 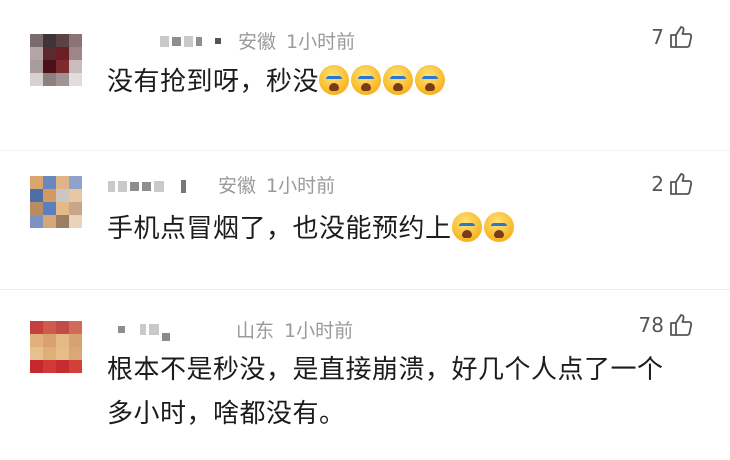 I want to click on comment-text-body: 手机点冒烟了，也没能预约上, so click(x=279, y=229).